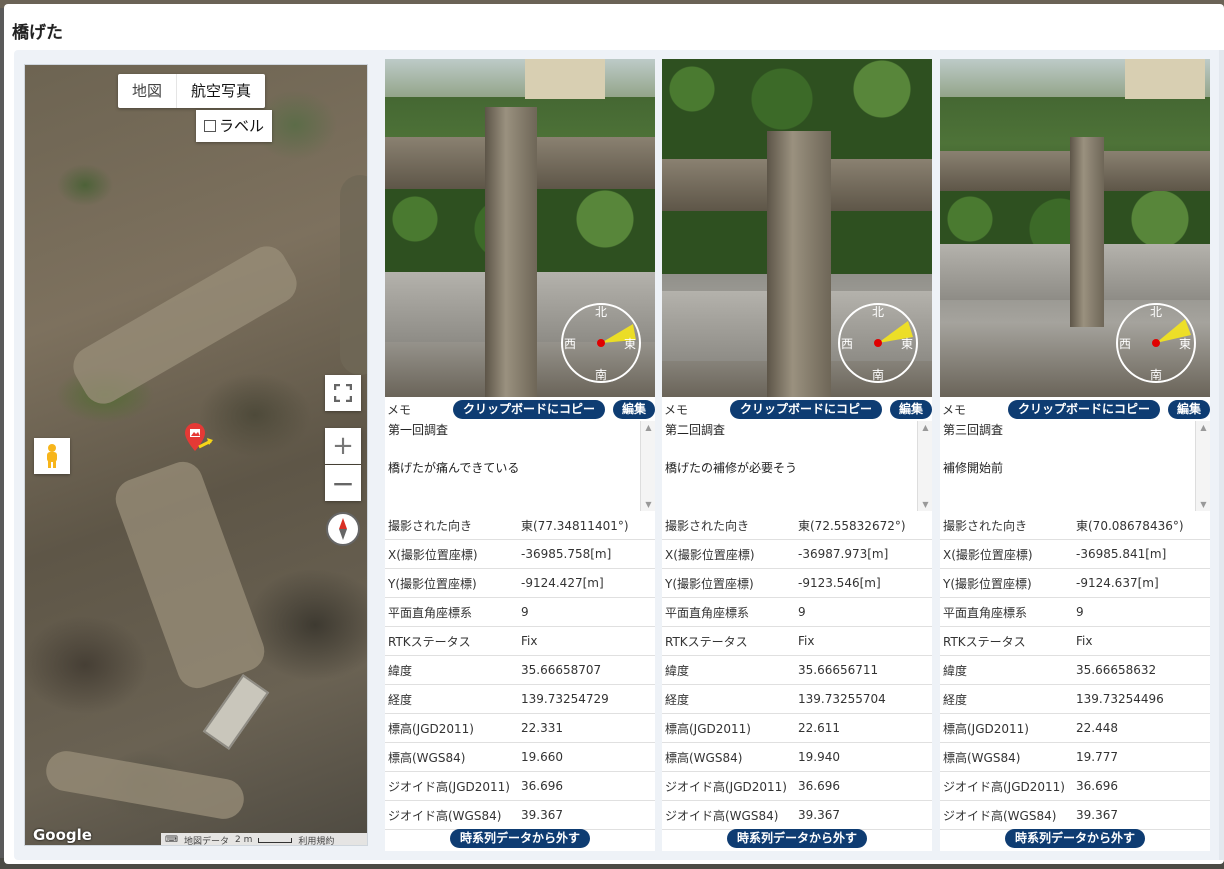  What do you see at coordinates (520, 786) in the screenshot?
I see `attribute-row: ジオイド高(JGD2011) 36.696` at bounding box center [520, 786].